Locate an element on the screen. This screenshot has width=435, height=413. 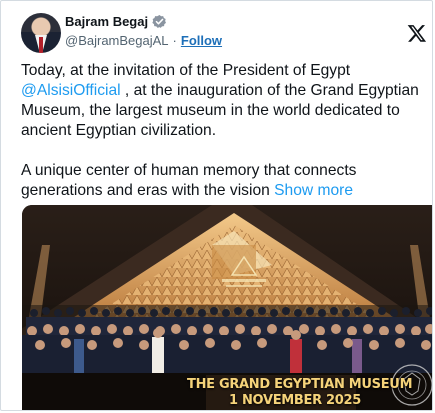
author-name: Bajram Begaj is located at coordinates (106, 21).